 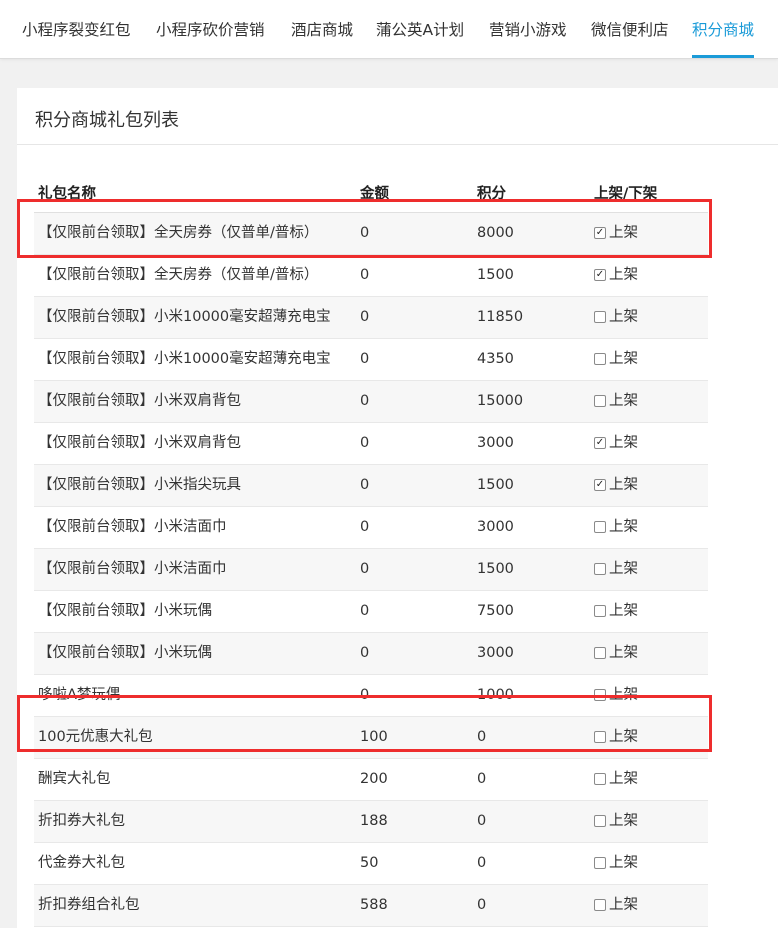 I want to click on gift-name: 酬宾大礼包, so click(x=74, y=779).